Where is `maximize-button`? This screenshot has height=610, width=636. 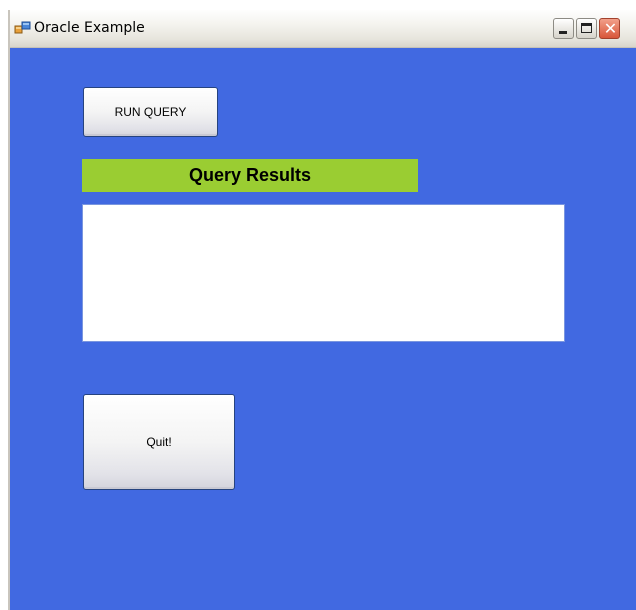
maximize-button is located at coordinates (586, 28).